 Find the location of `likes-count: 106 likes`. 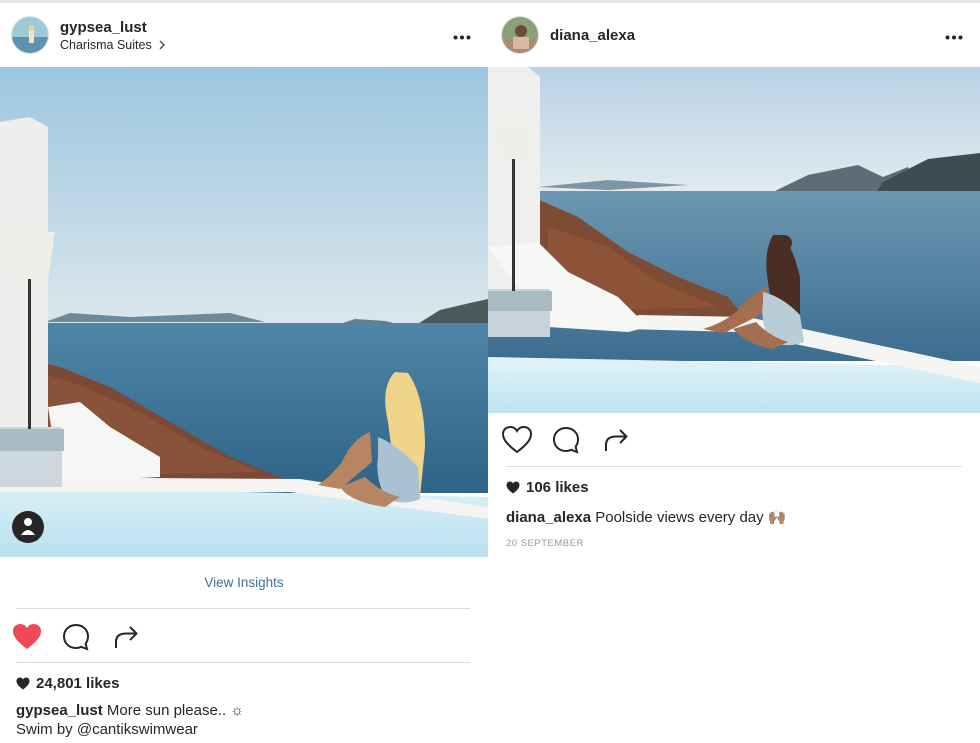

likes-count: 106 likes is located at coordinates (547, 487).